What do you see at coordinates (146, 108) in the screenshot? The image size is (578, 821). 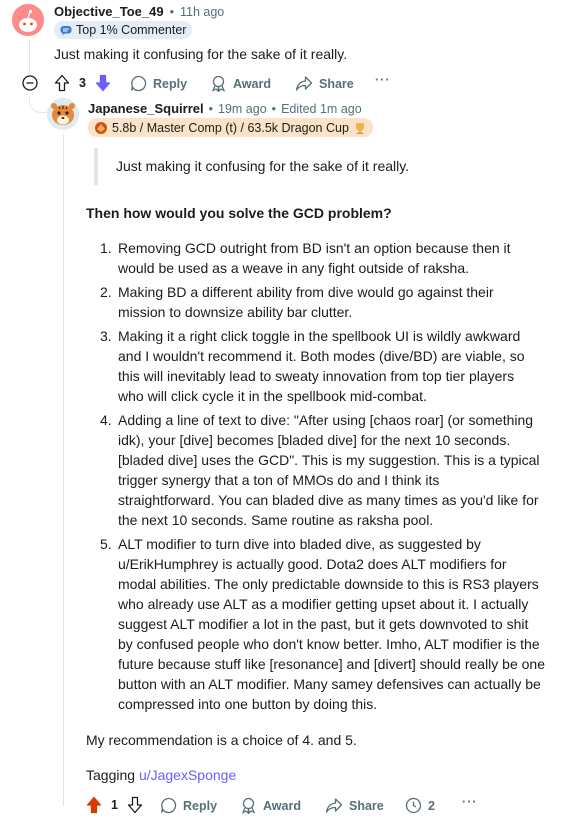 I see `username: Japanese_Squirrel` at bounding box center [146, 108].